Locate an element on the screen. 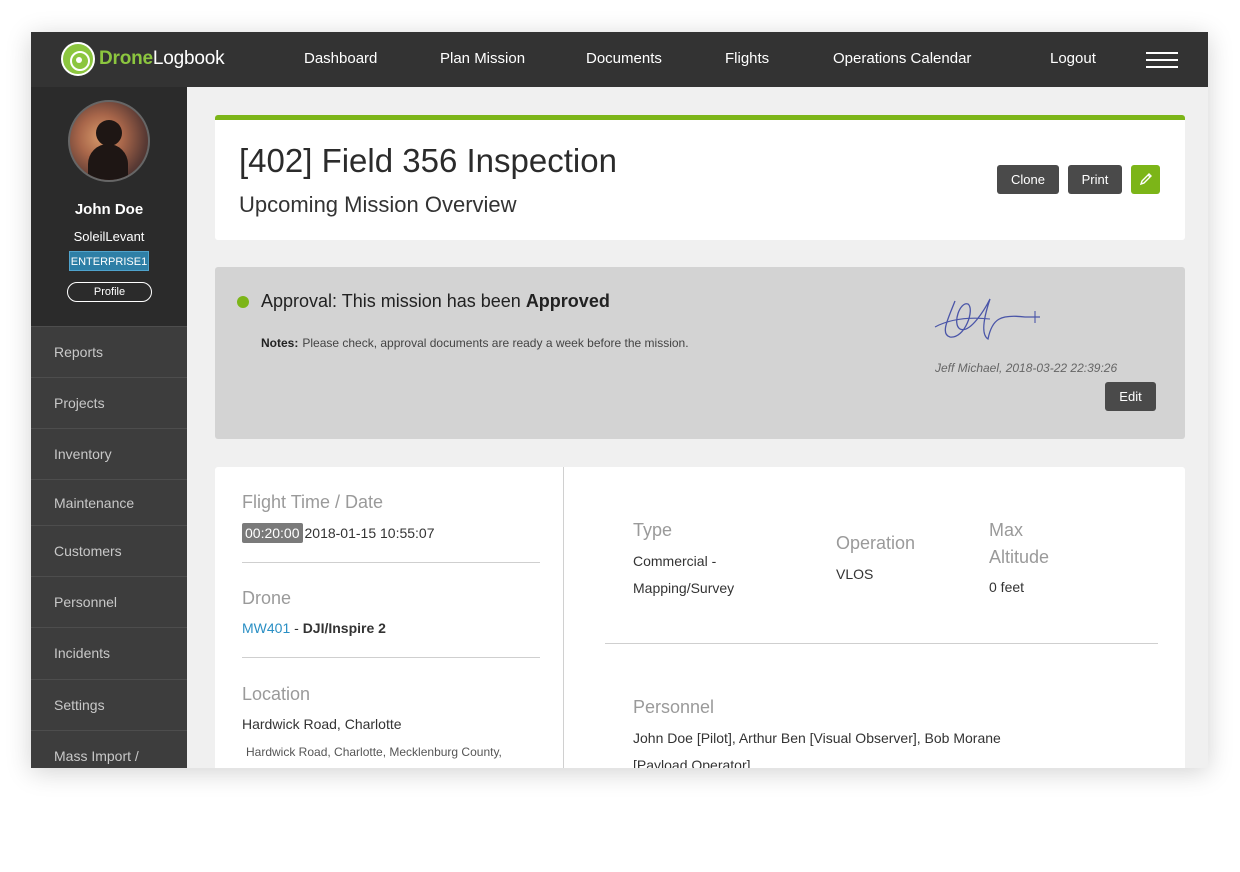 This screenshot has width=1240, height=872. flight-datetime: 2018-01-15 10:55:07 is located at coordinates (369, 533).